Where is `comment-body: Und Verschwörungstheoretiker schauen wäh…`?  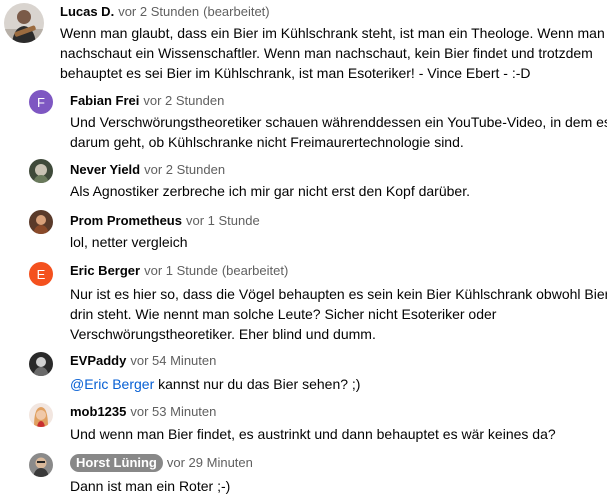
comment-body: Und Verschwörungstheoretiker schauen wäh… is located at coordinates (338, 132).